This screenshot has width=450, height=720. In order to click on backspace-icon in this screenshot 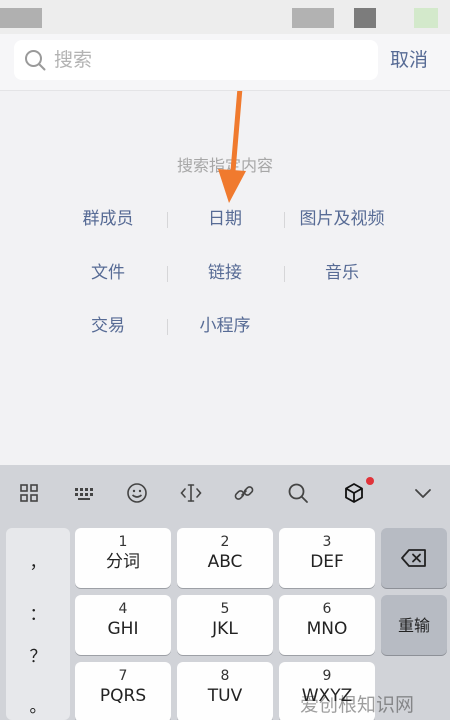, I will do `click(413, 558)`.